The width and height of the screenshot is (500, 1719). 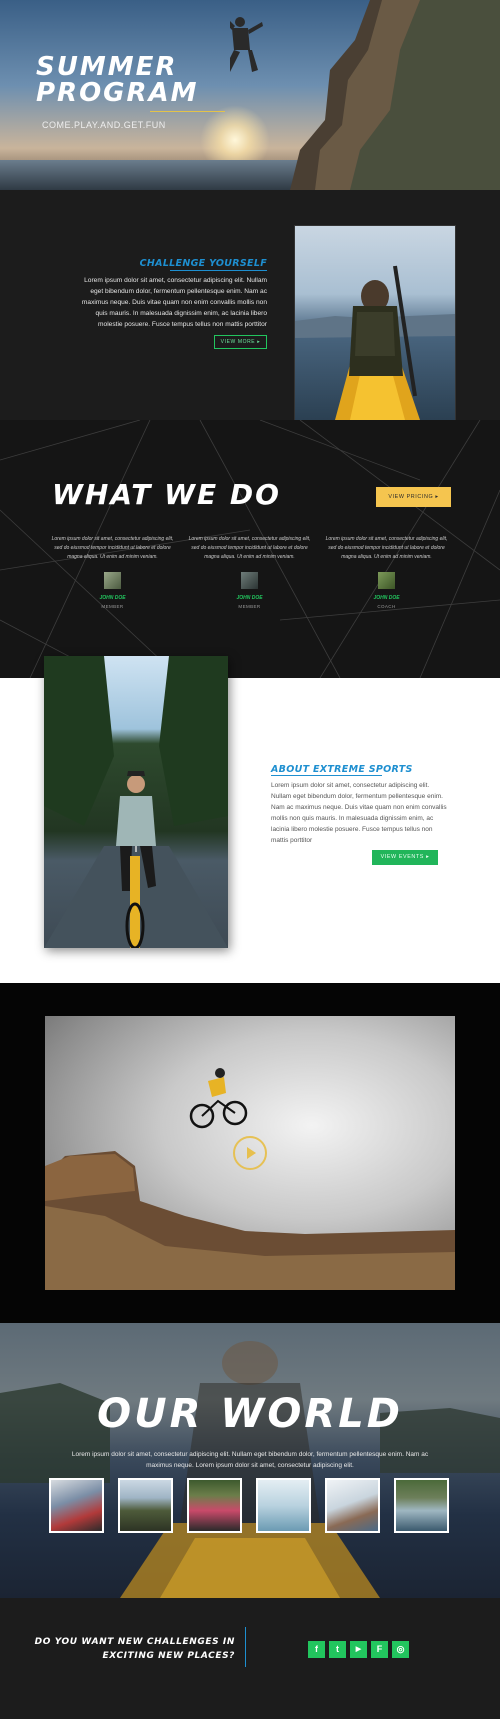 I want to click on twitter-icon: t, so click(x=337, y=1649).